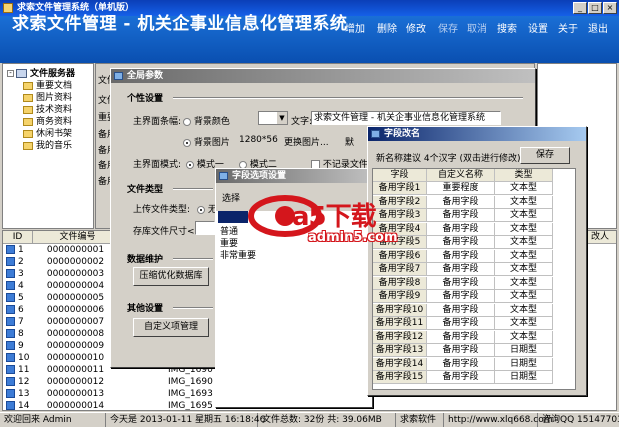 The image size is (619, 427). What do you see at coordinates (18, 237) in the screenshot?
I see `column-header-id: ID` at bounding box center [18, 237].